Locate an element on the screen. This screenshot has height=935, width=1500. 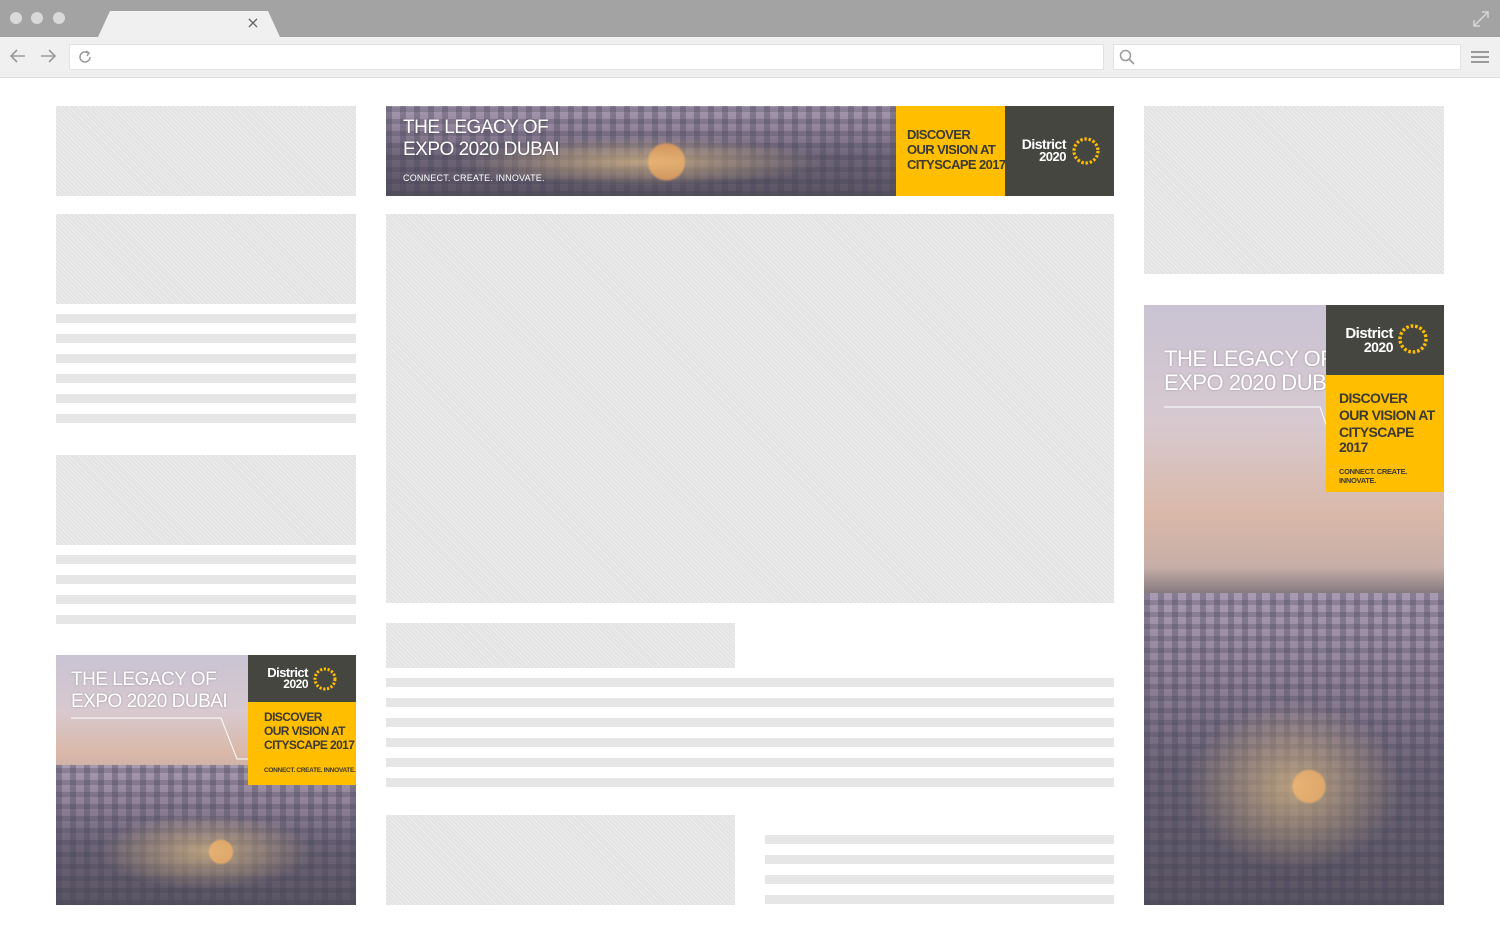
window-close-dot is located at coordinates (16, 18).